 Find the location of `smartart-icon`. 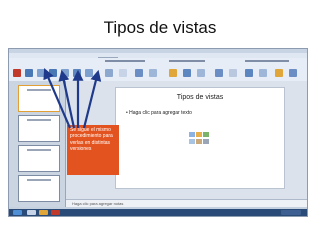

smartart-icon is located at coordinates (206, 134).